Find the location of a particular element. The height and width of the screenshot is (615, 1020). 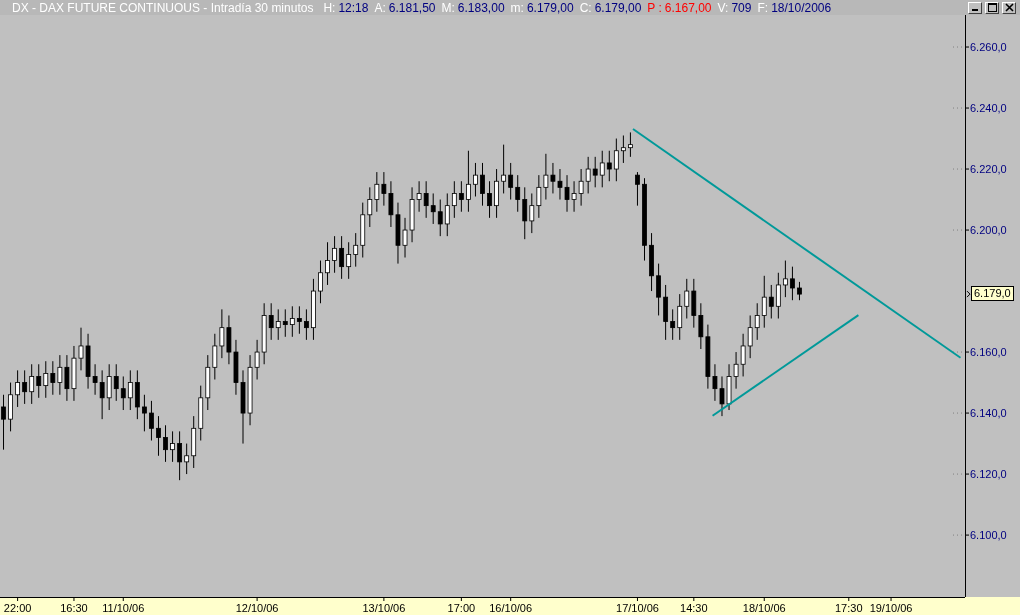

quote-label: C: is located at coordinates (585, 7).